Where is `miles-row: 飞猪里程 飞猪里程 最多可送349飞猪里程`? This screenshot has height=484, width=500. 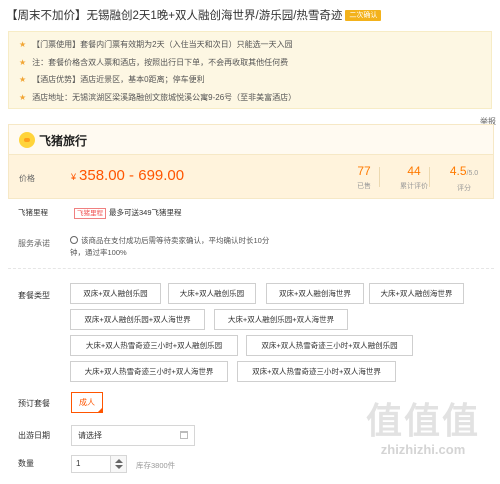
miles-row: 飞猪里程 飞猪里程 最多可送349飞猪里程 is located at coordinates (100, 213).